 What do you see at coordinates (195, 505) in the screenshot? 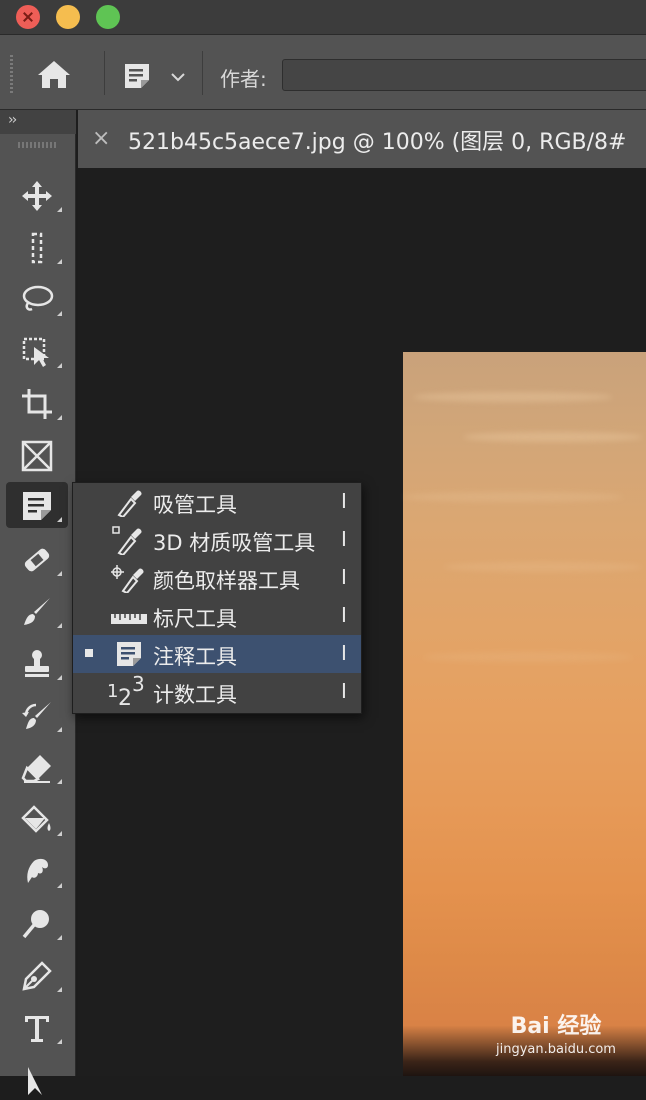
I see `flyout-item-label: 吸管工具` at bounding box center [195, 505].